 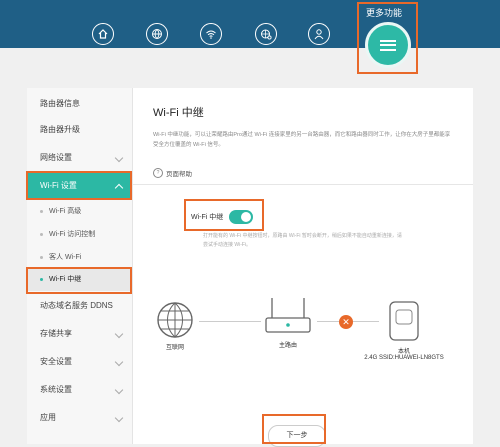 What do you see at coordinates (403, 352) in the screenshot?
I see `this-device-label: 本机` at bounding box center [403, 352].